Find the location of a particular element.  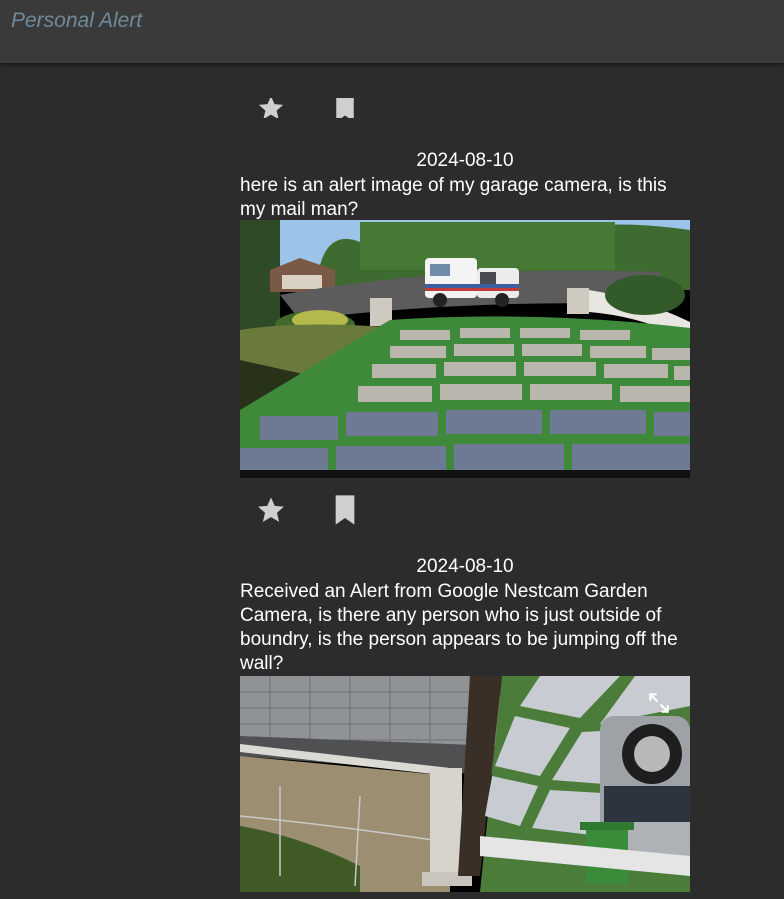

alert-actions is located at coordinates (465, 514).